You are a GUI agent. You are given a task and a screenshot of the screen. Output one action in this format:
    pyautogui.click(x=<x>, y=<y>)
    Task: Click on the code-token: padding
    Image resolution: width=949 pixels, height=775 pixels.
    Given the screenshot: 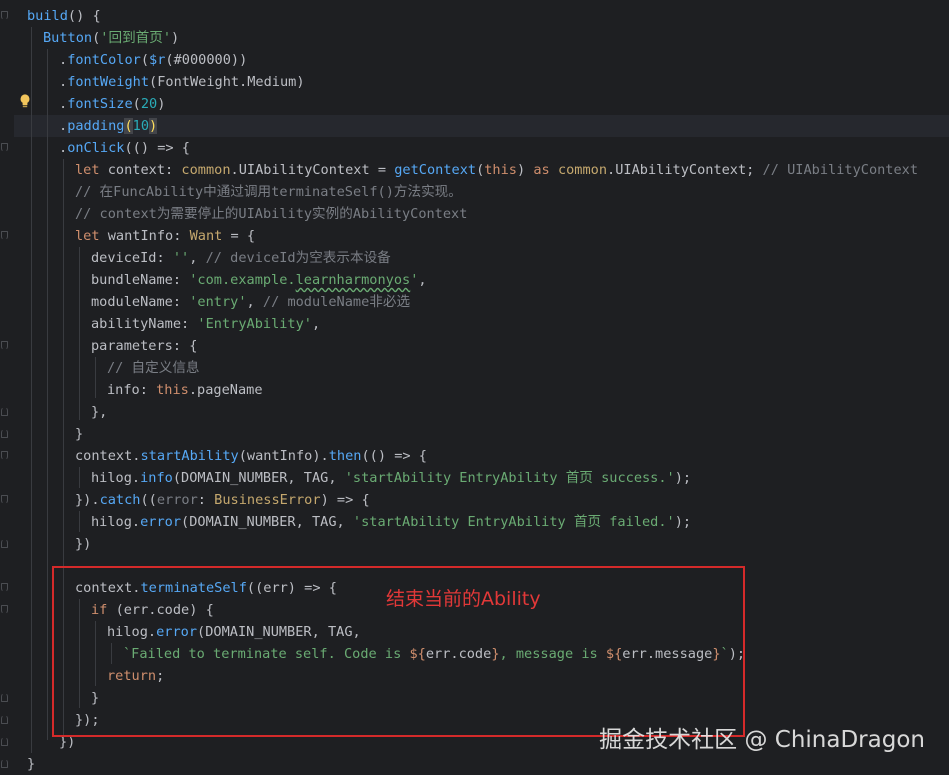 What is the action you would take?
    pyautogui.click(x=96, y=126)
    